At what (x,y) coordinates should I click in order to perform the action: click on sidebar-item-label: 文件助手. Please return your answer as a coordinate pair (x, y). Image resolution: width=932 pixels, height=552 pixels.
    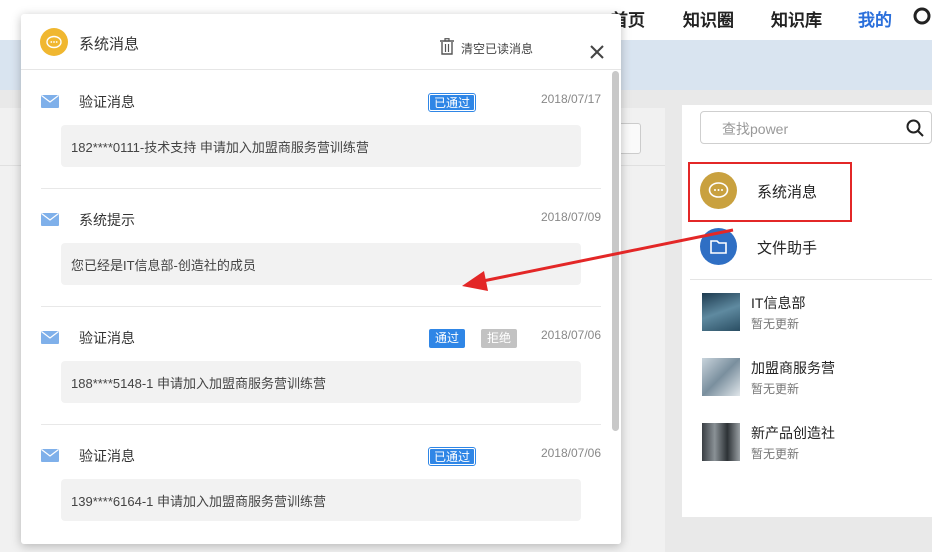
    Looking at the image, I should click on (787, 248).